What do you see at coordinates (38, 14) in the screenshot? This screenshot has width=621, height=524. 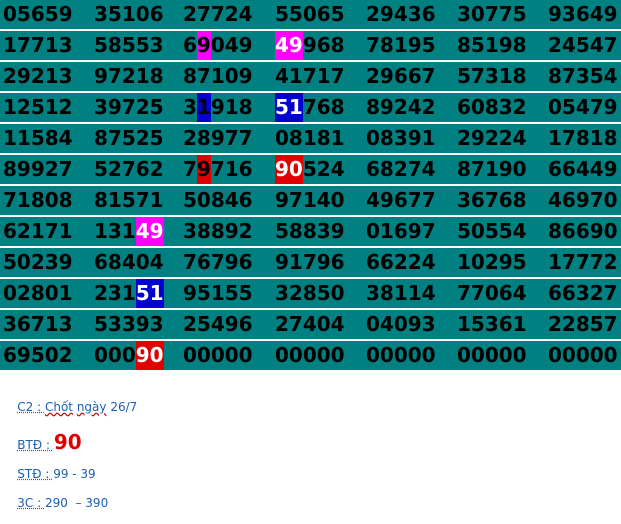 I see `cell-digits: 05659` at bounding box center [38, 14].